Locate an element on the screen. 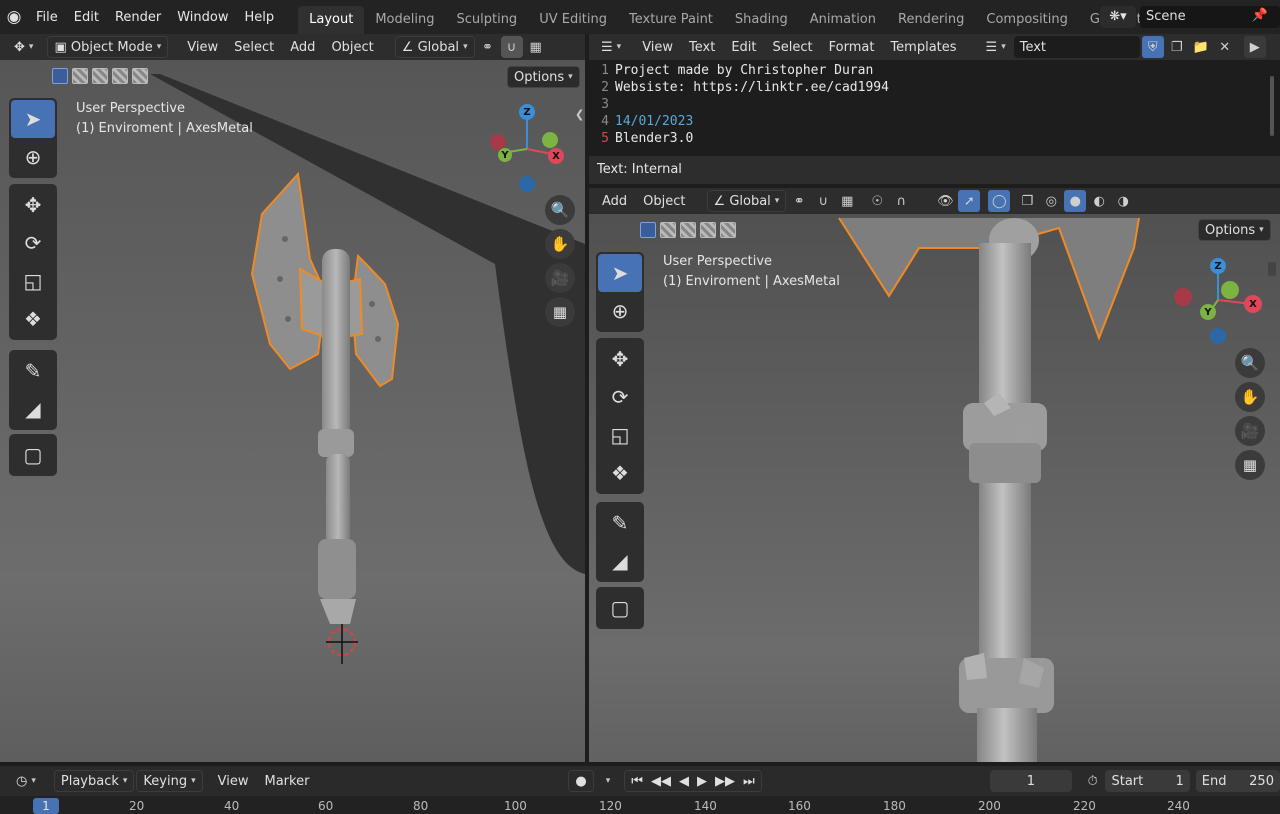 The image size is (1280, 814). keying-dropdown: Keying ▾ is located at coordinates (169, 781).